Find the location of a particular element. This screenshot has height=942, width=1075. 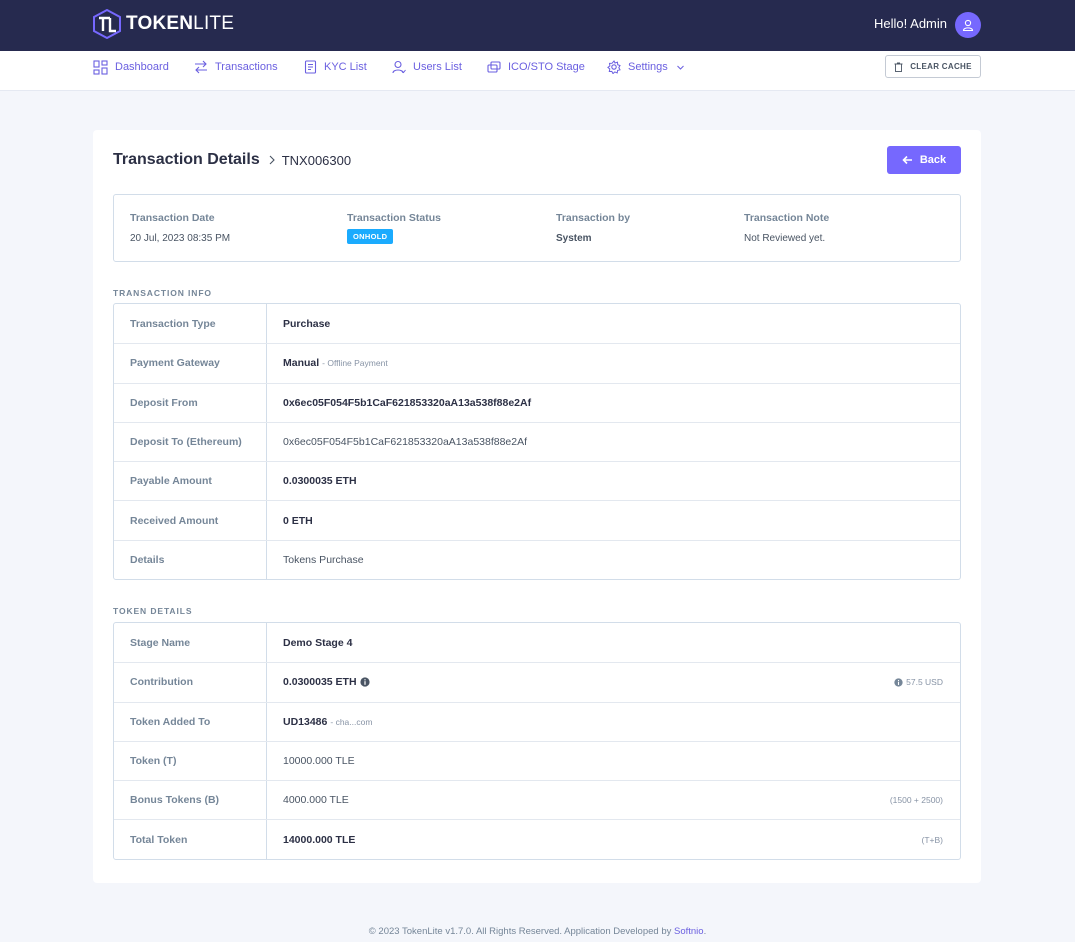

row-key: Payable Amount is located at coordinates (190, 481).